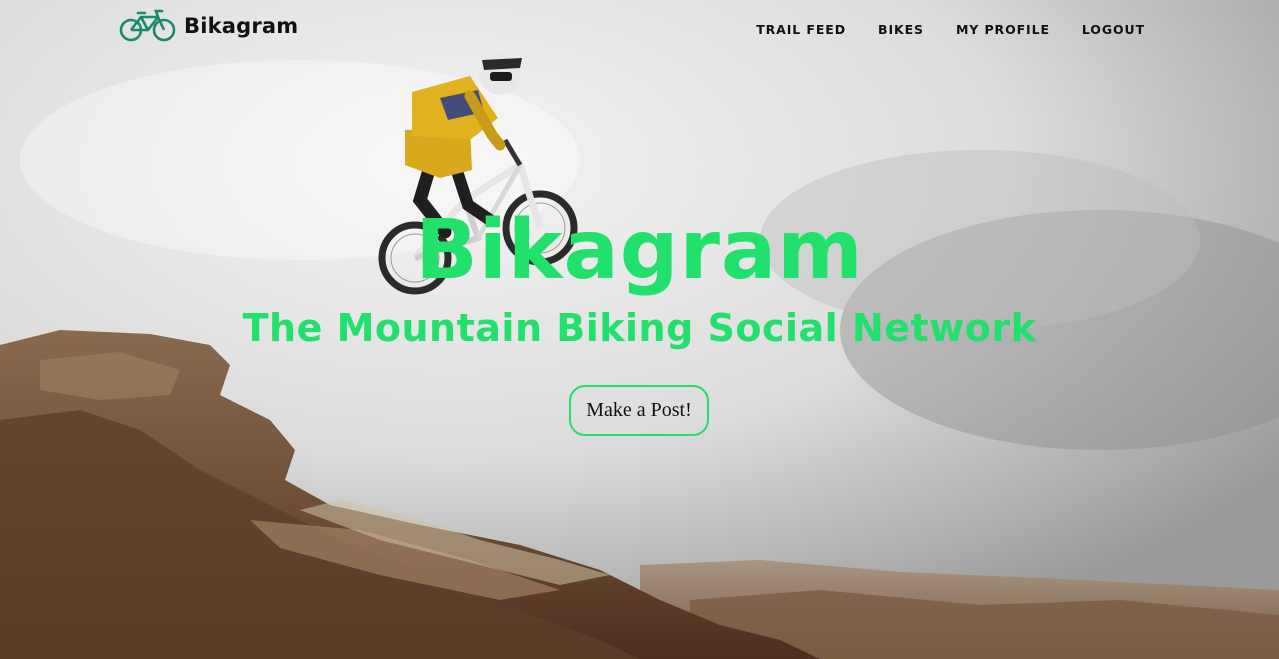 This screenshot has width=1279, height=659. I want to click on nav-link-bikes: BIKES, so click(901, 29).